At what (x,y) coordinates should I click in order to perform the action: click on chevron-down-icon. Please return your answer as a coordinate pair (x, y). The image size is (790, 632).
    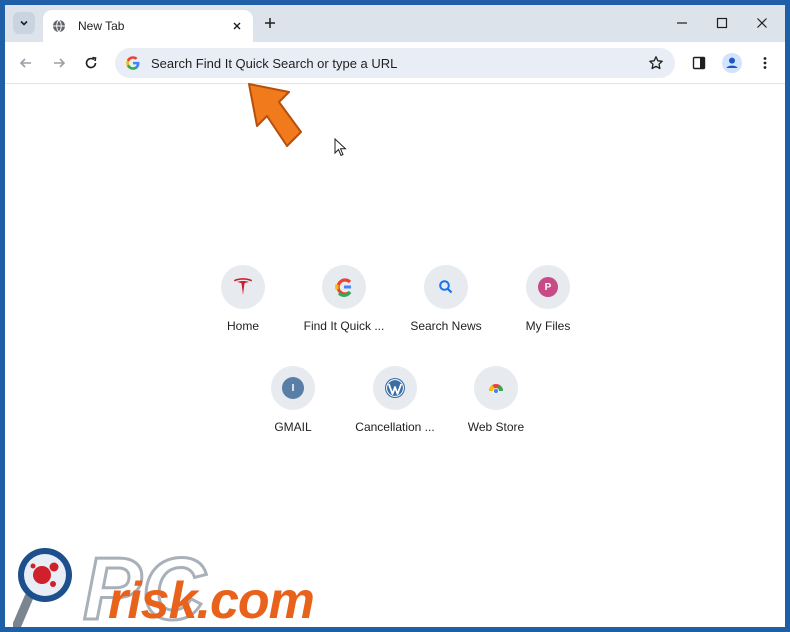
    Looking at the image, I should click on (24, 23).